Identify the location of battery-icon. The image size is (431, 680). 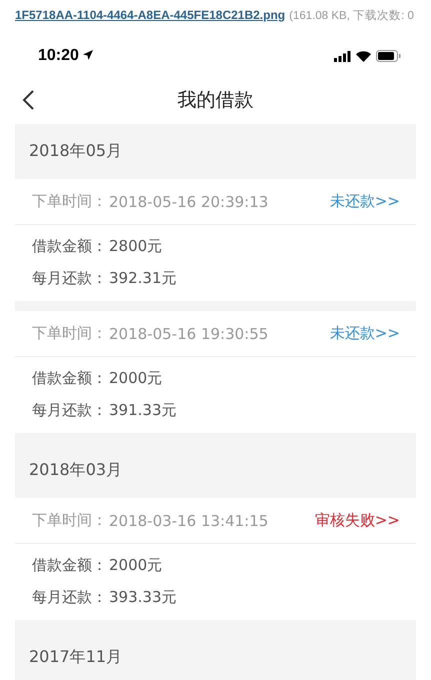
(388, 56).